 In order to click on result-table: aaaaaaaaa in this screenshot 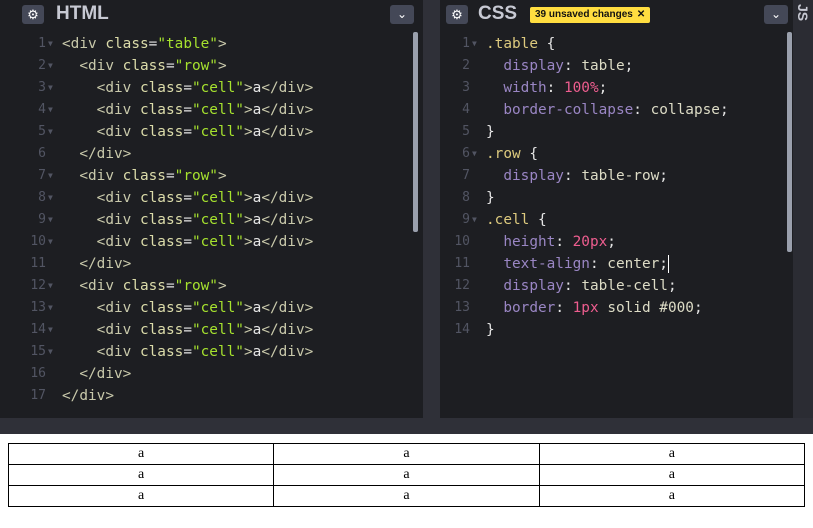, I will do `click(406, 475)`.